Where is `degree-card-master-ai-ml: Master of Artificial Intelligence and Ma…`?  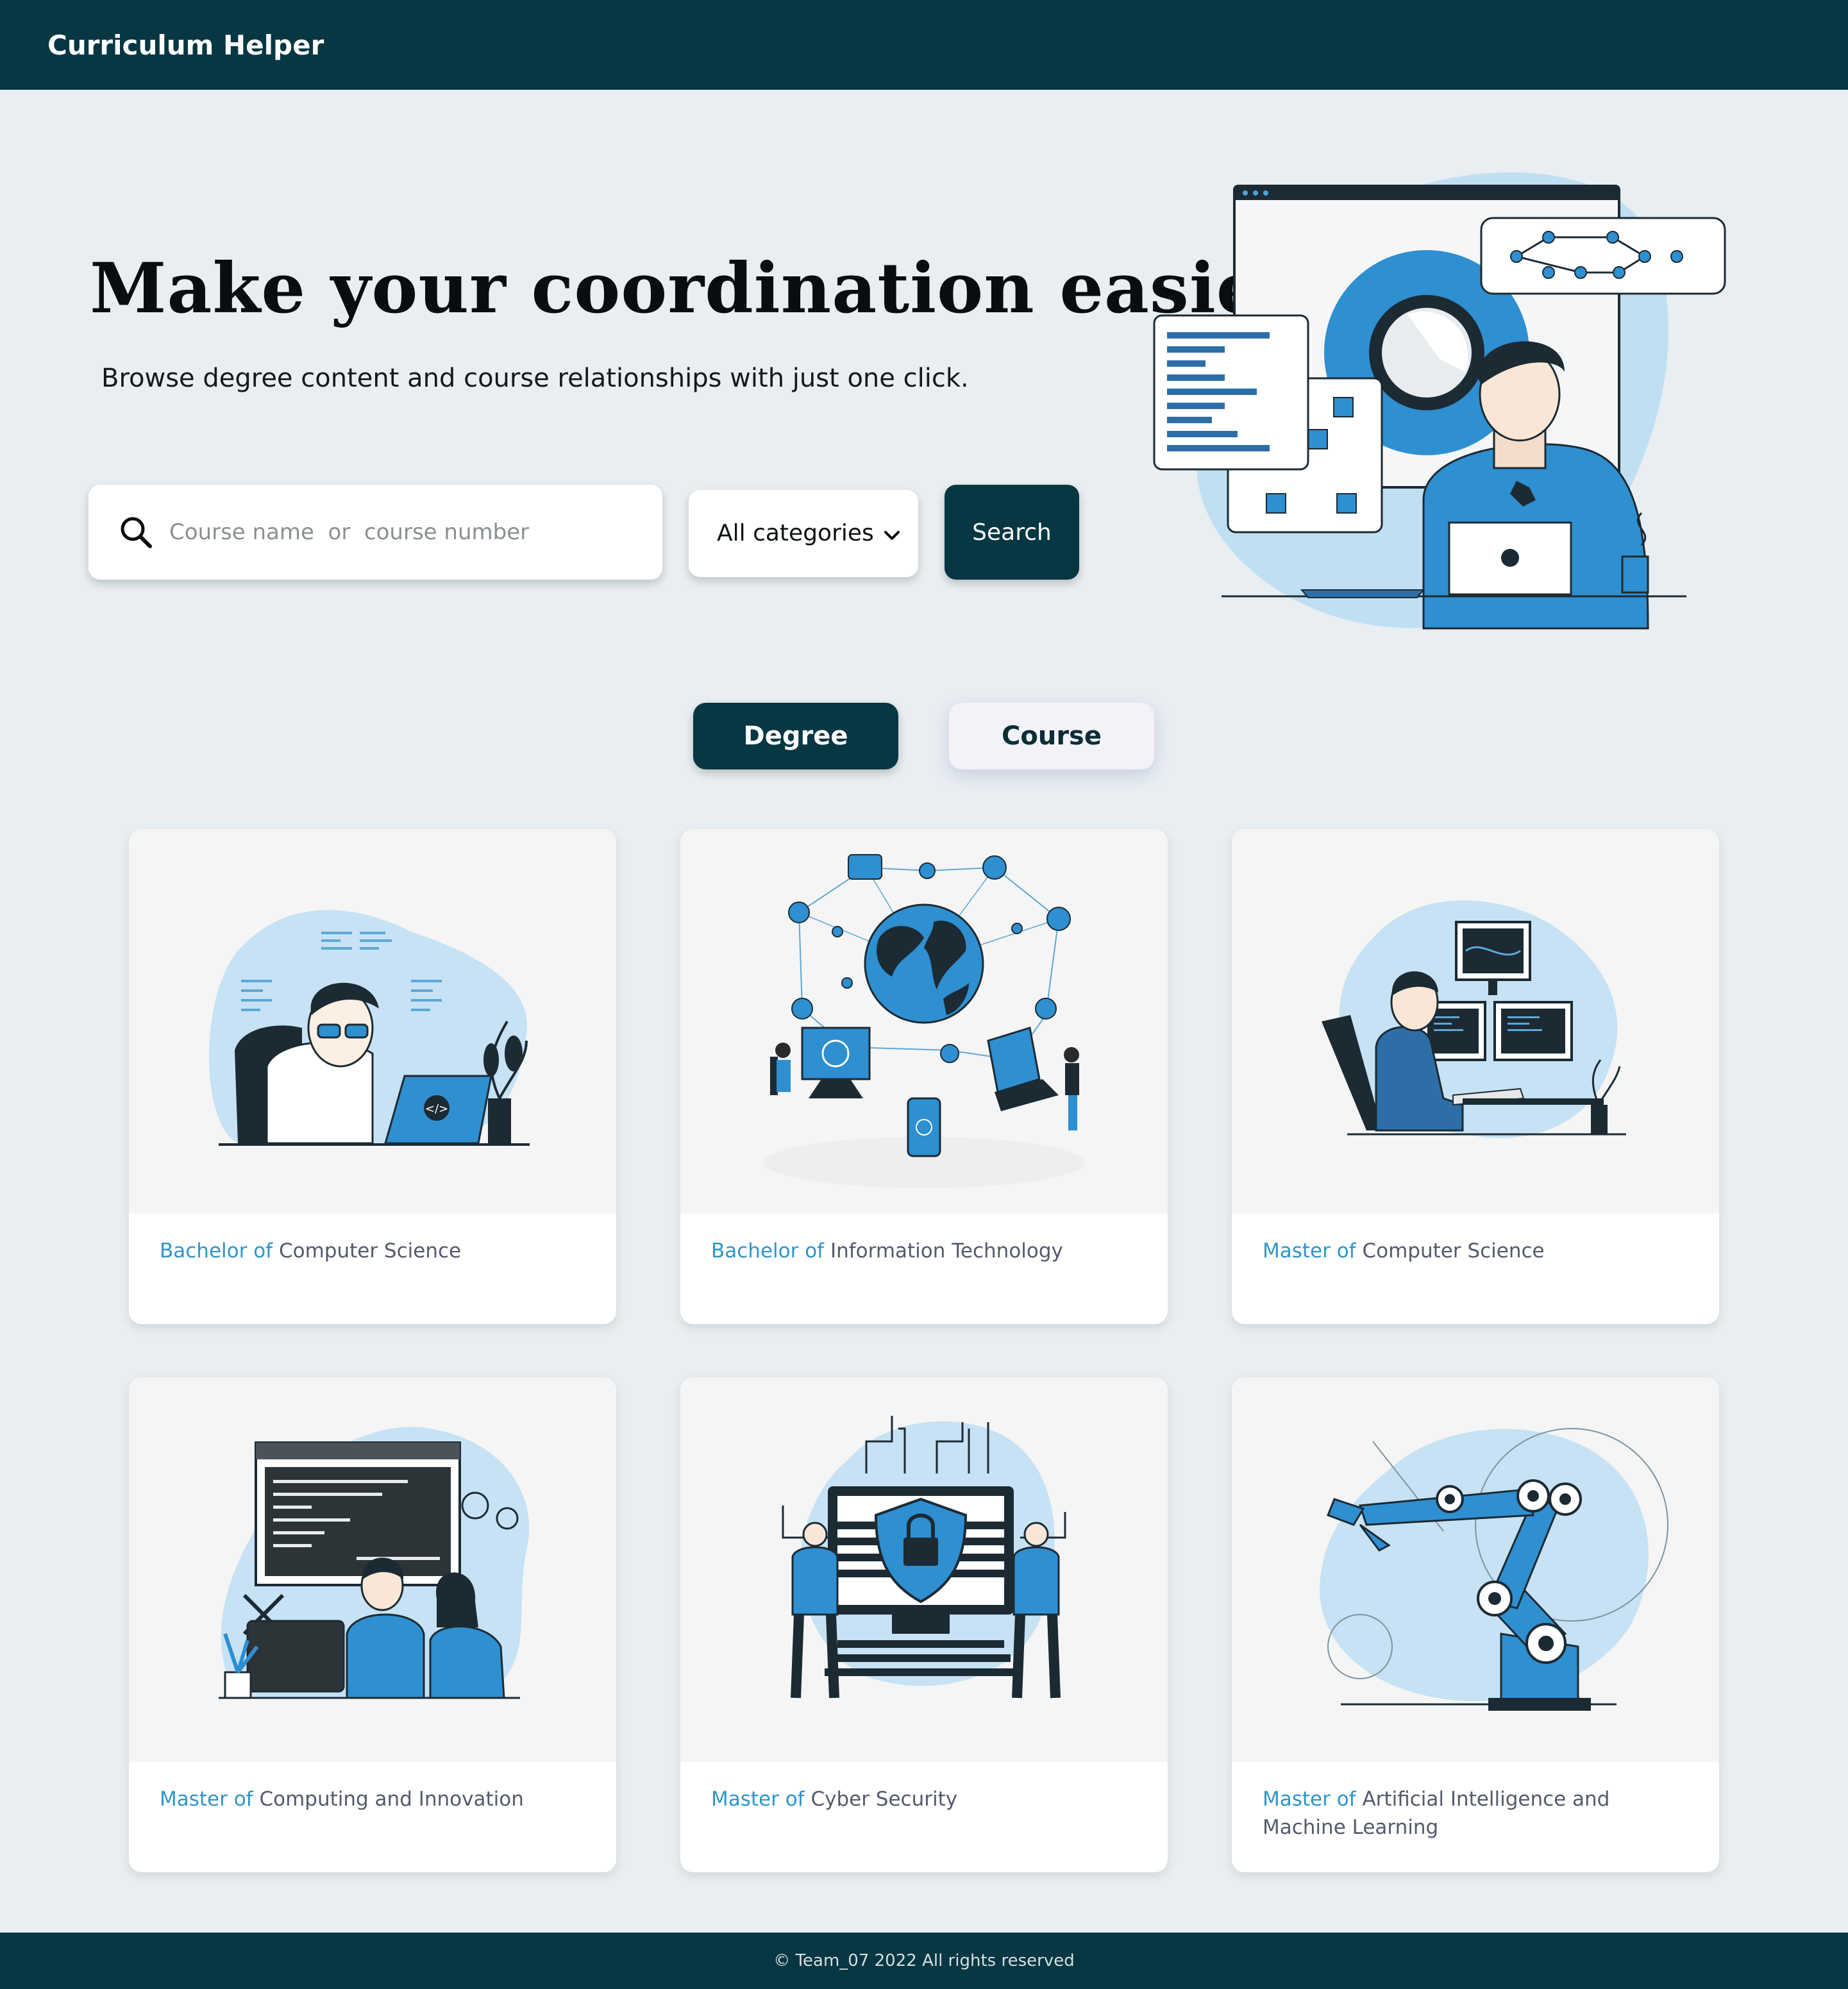 degree-card-master-ai-ml: Master of Artificial Intelligence and Ma… is located at coordinates (1475, 1624).